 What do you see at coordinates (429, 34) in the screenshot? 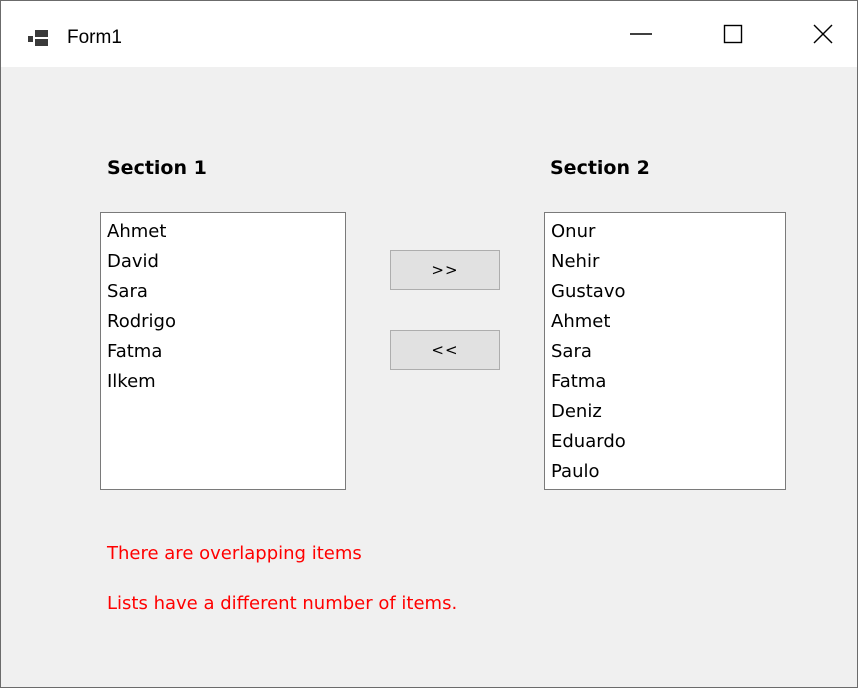
I see `title-bar: Form1` at bounding box center [429, 34].